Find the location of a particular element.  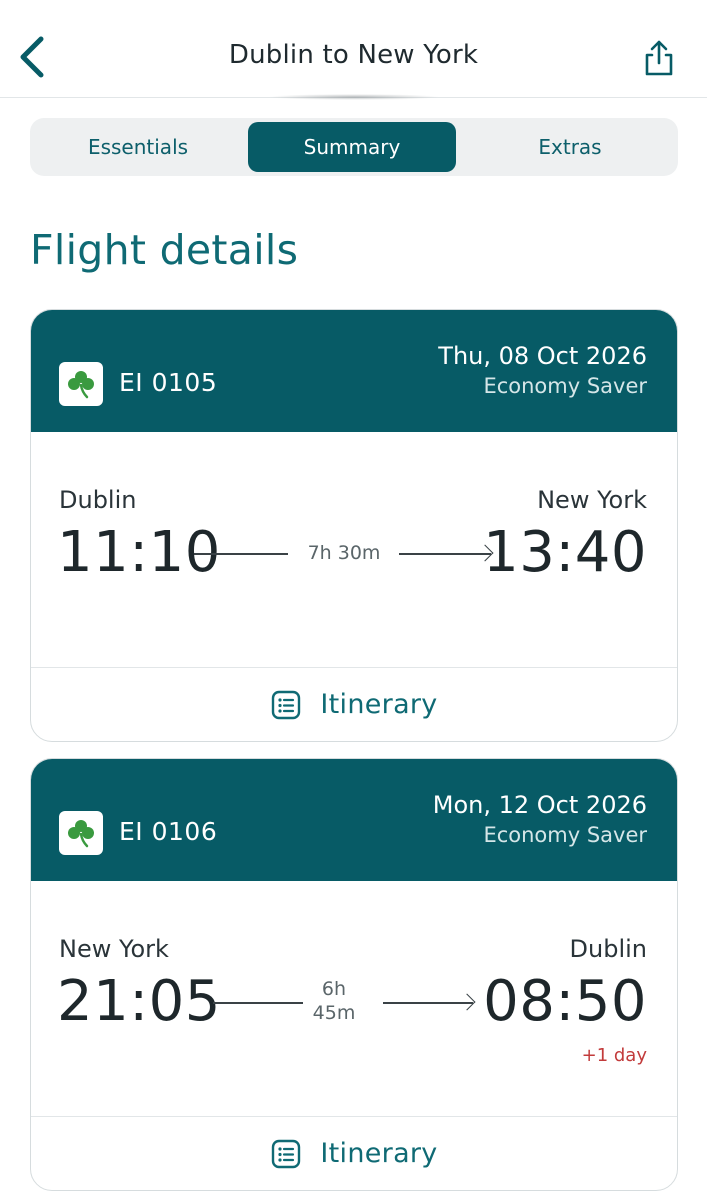

arrival-time: 08:50 is located at coordinates (565, 1001).